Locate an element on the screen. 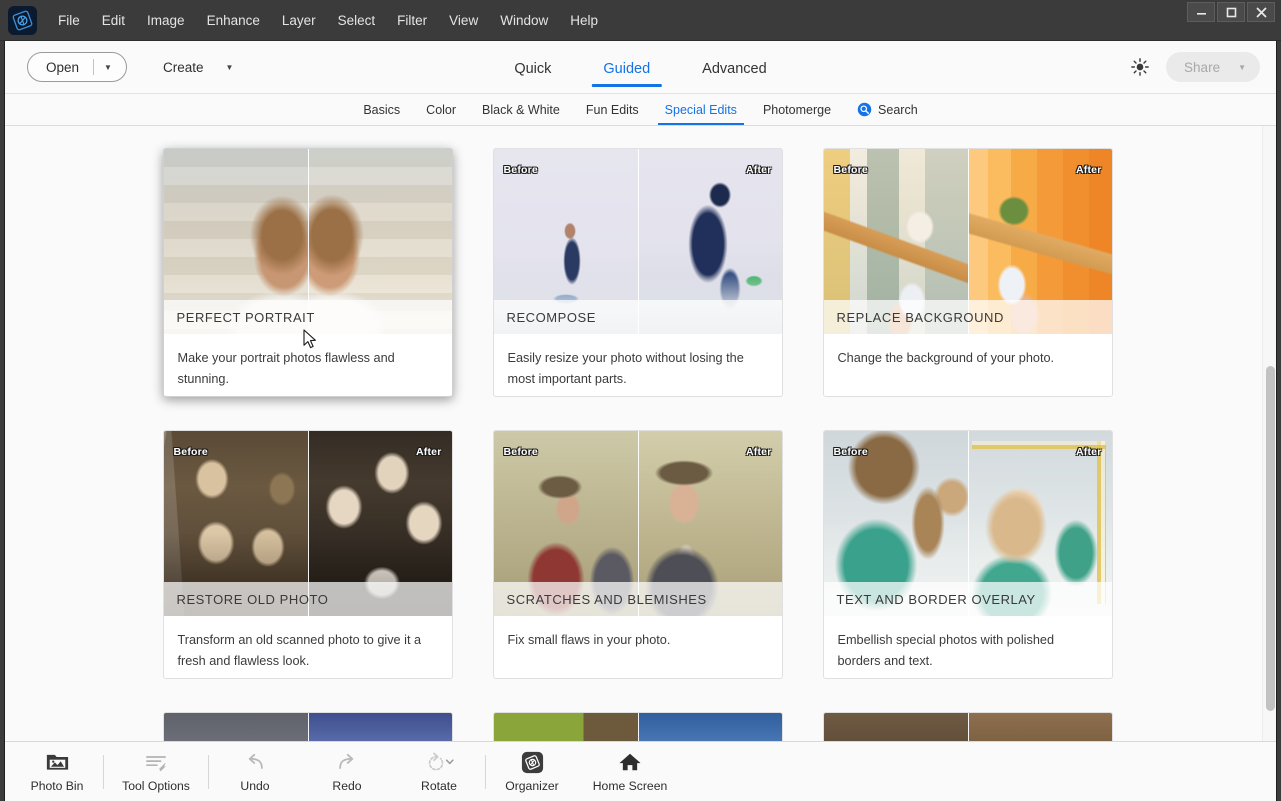  window-controls is located at coordinates (1231, 12).